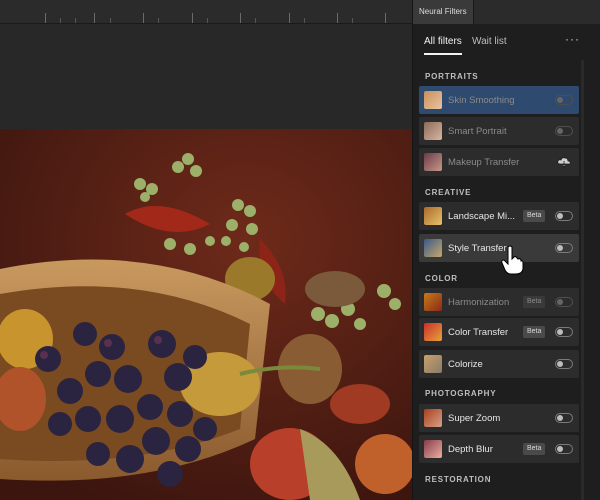 This screenshot has height=500, width=600. I want to click on hand-pointer-icon, so click(512, 260).